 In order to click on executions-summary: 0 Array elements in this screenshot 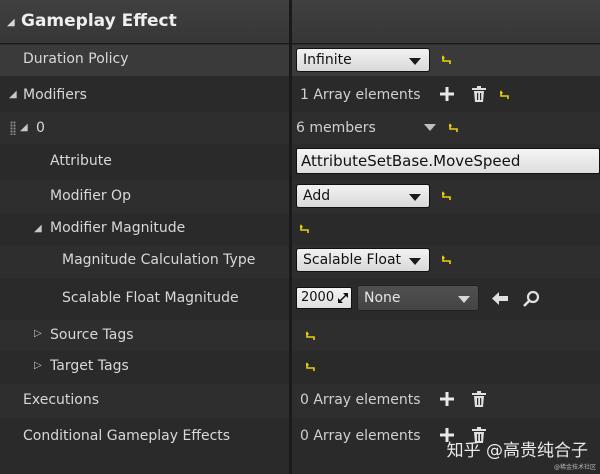, I will do `click(360, 400)`.